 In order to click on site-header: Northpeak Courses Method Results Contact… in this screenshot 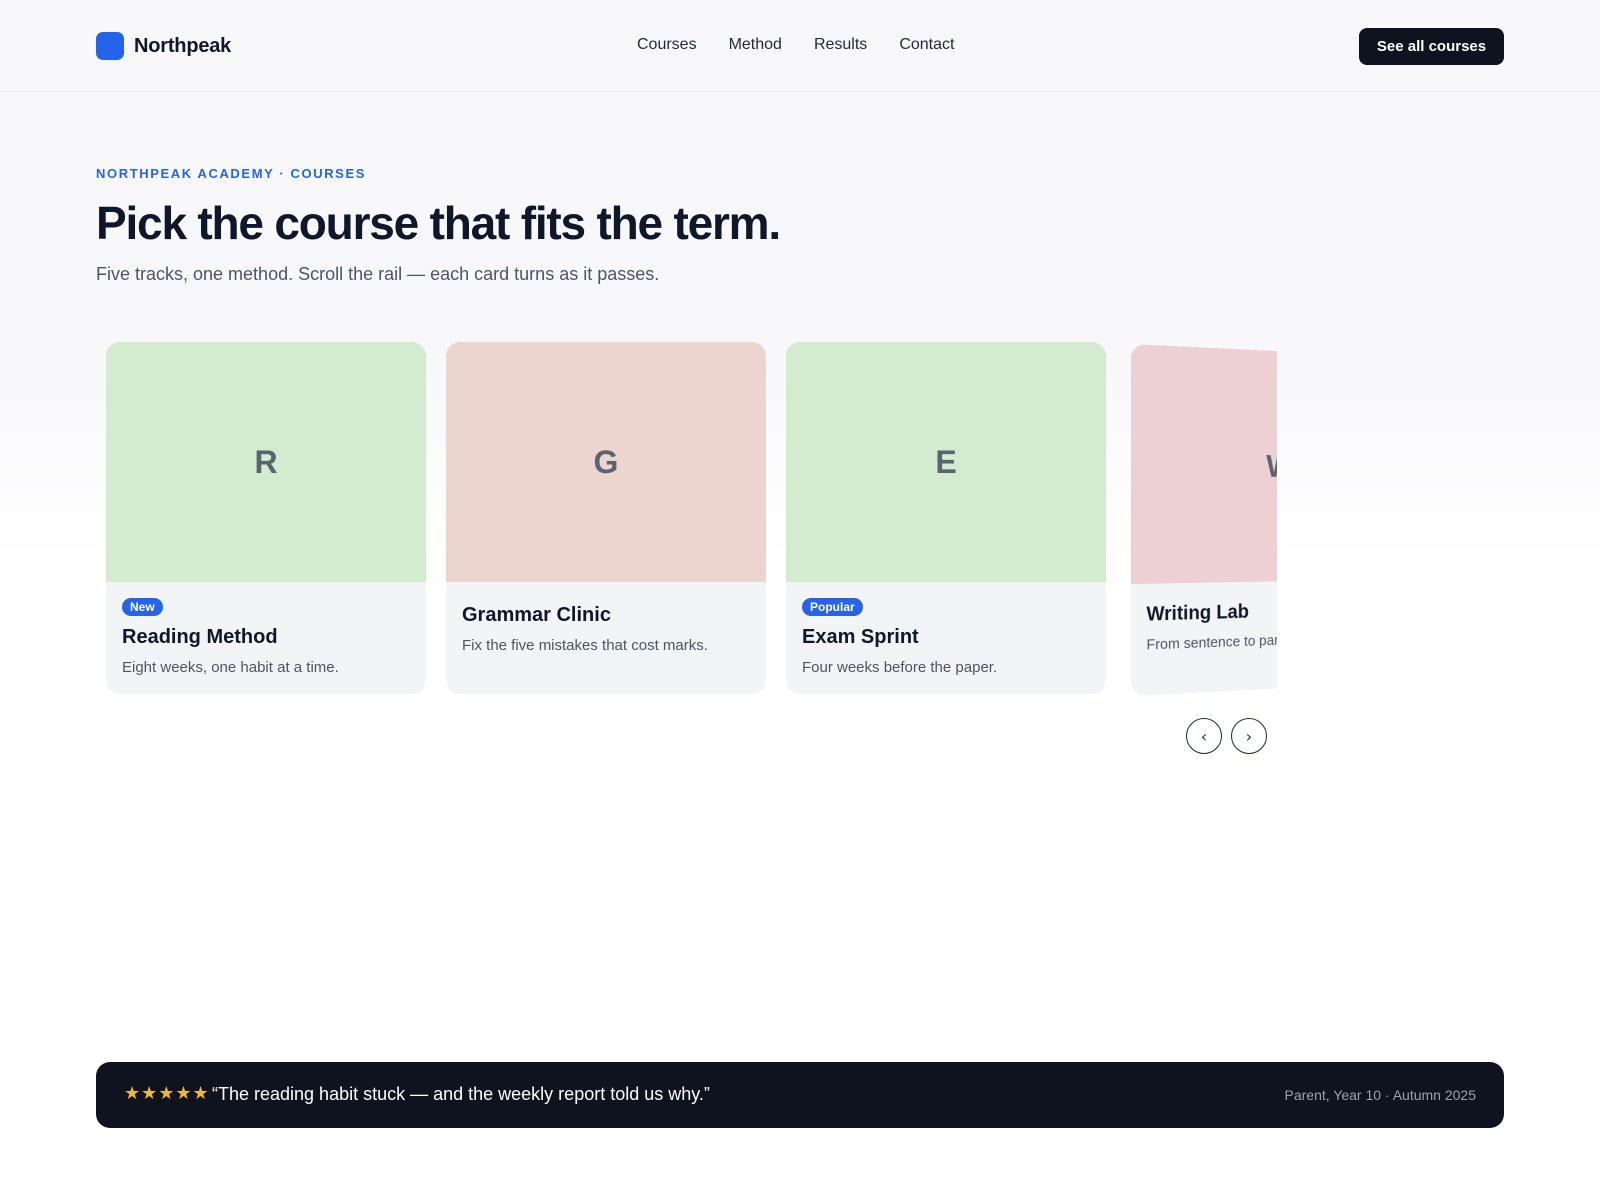, I will do `click(800, 46)`.